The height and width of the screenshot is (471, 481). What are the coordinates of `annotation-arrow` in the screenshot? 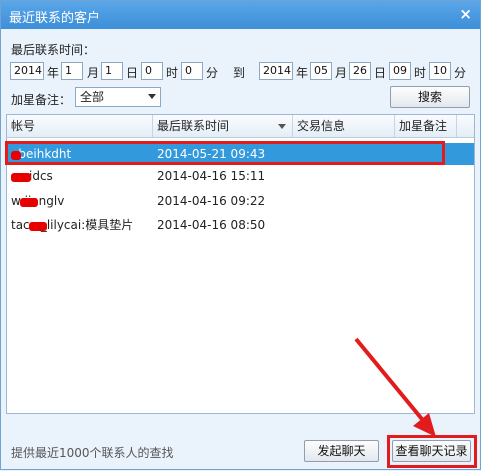 It's located at (395, 387).